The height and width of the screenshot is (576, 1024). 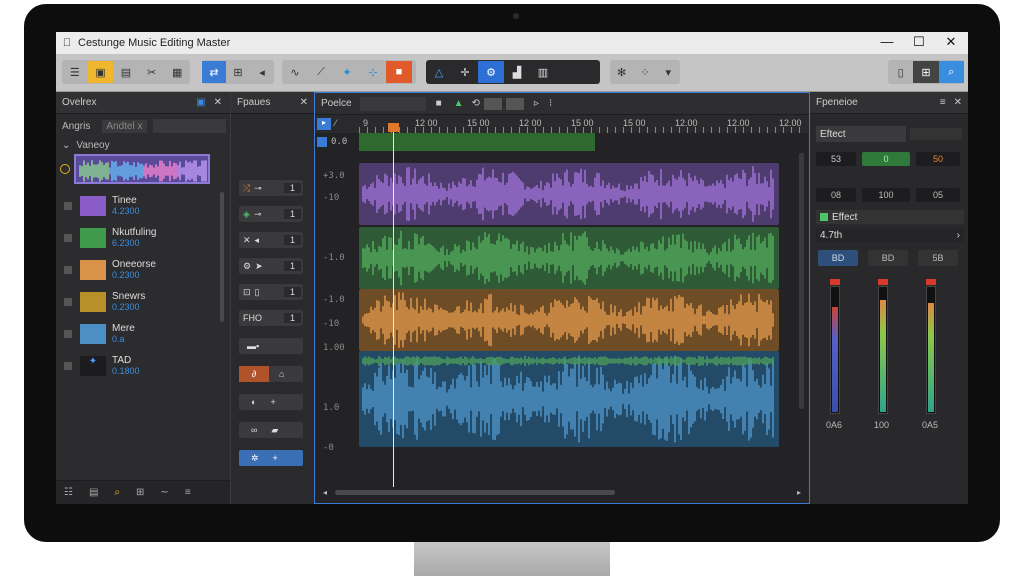 I want to click on close-button: ✕, so click(x=951, y=42).